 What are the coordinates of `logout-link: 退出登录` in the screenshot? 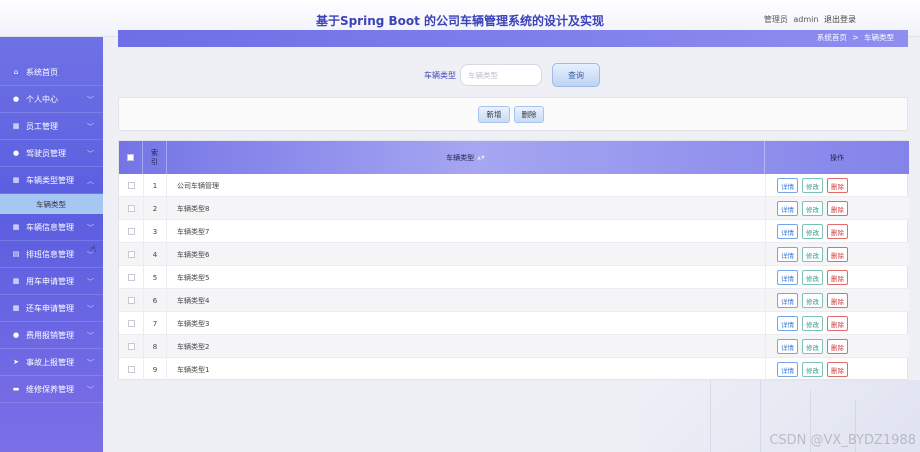 It's located at (840, 19).